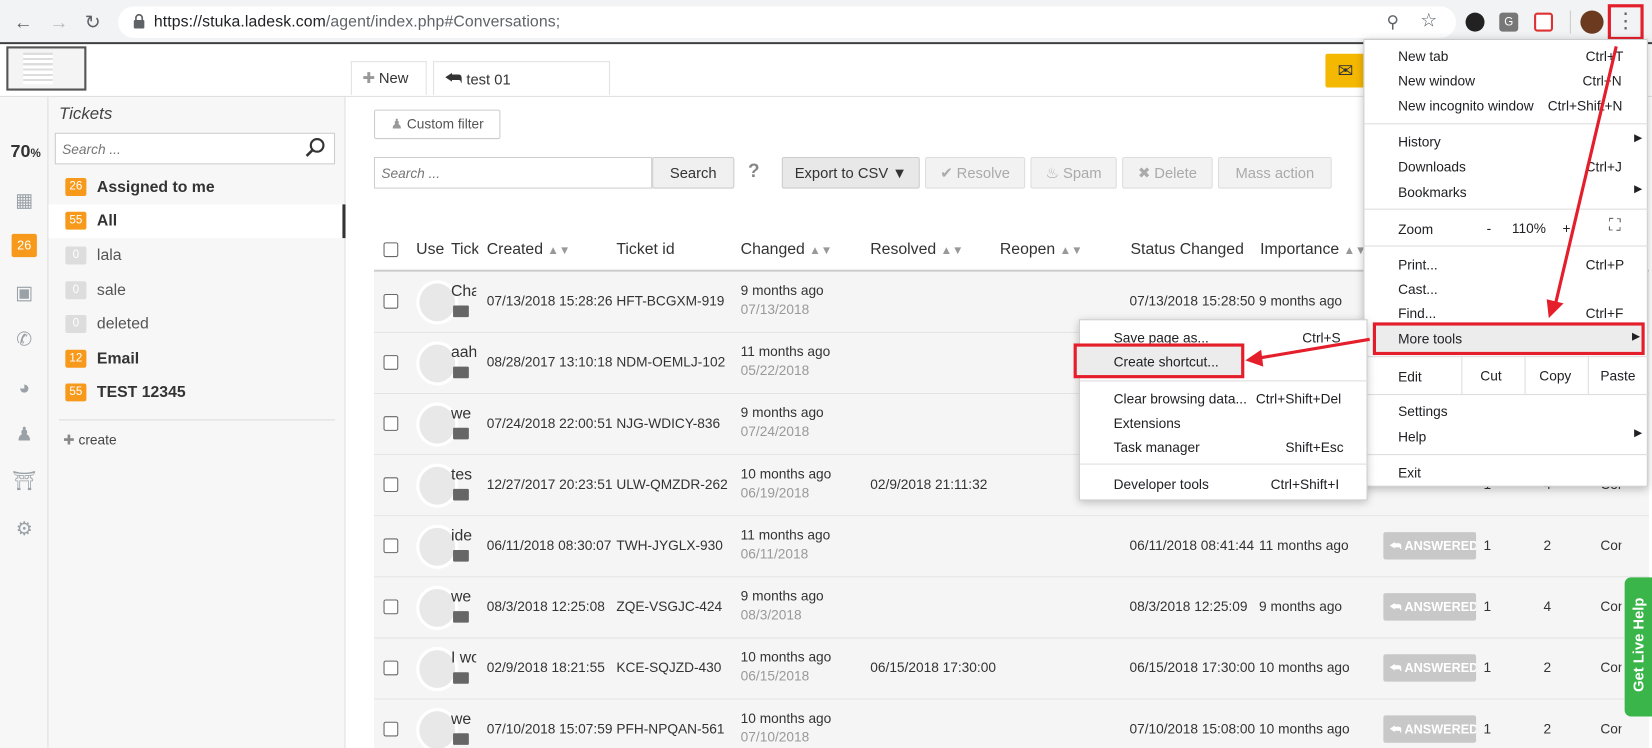  What do you see at coordinates (1585, 175) in the screenshot?
I see `arrow-to-more-tools` at bounding box center [1585, 175].